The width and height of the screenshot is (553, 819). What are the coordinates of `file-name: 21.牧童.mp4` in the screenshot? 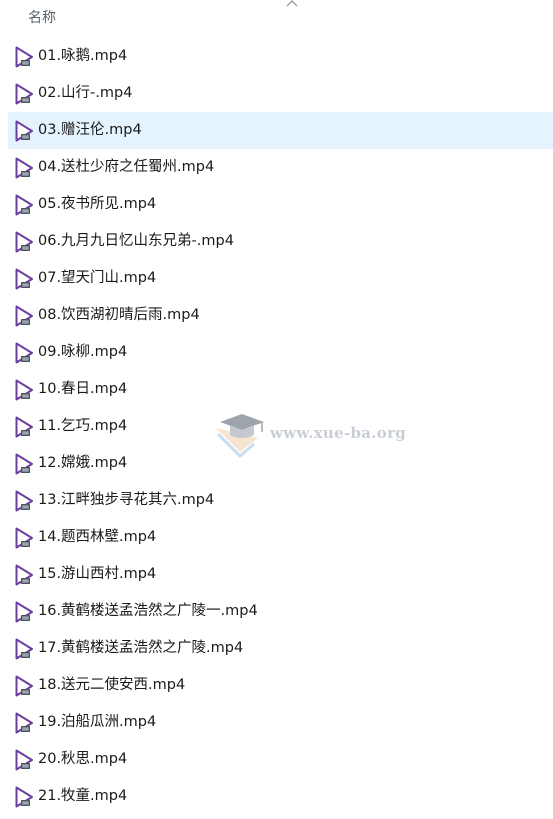 It's located at (83, 796).